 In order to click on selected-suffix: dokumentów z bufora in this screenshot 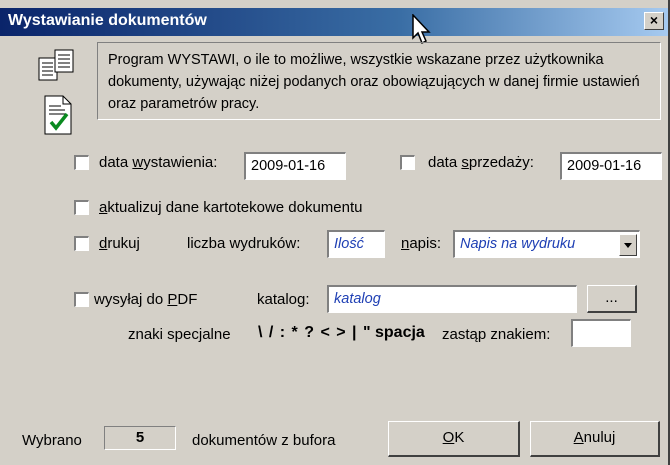, I will do `click(264, 440)`.